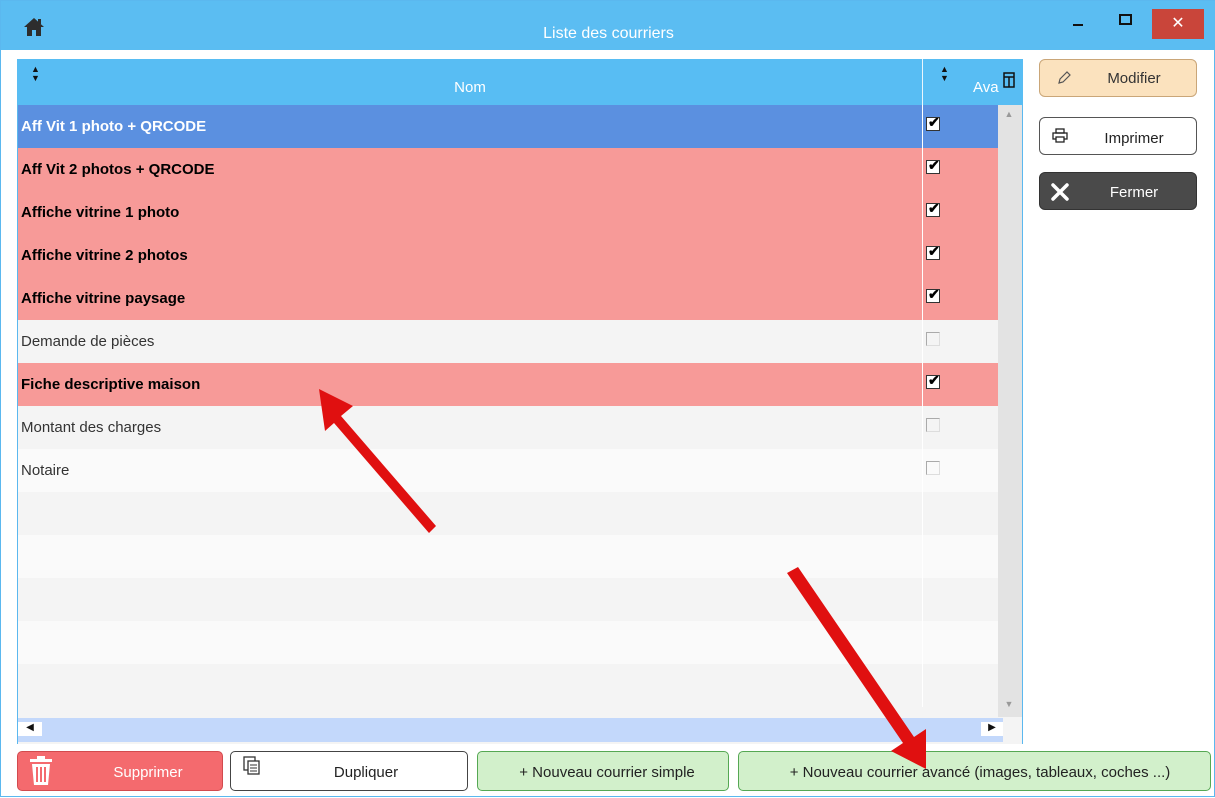 The height and width of the screenshot is (798, 1215). What do you see at coordinates (608, 33) in the screenshot?
I see `window-title: Liste des courriers` at bounding box center [608, 33].